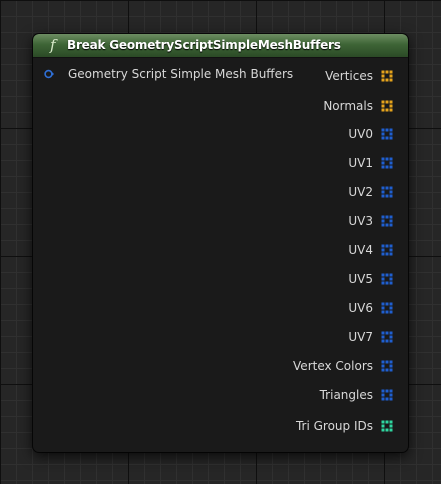  Describe the element at coordinates (258, 426) in the screenshot. I see `output-pin-row: Tri Group IDs` at that location.